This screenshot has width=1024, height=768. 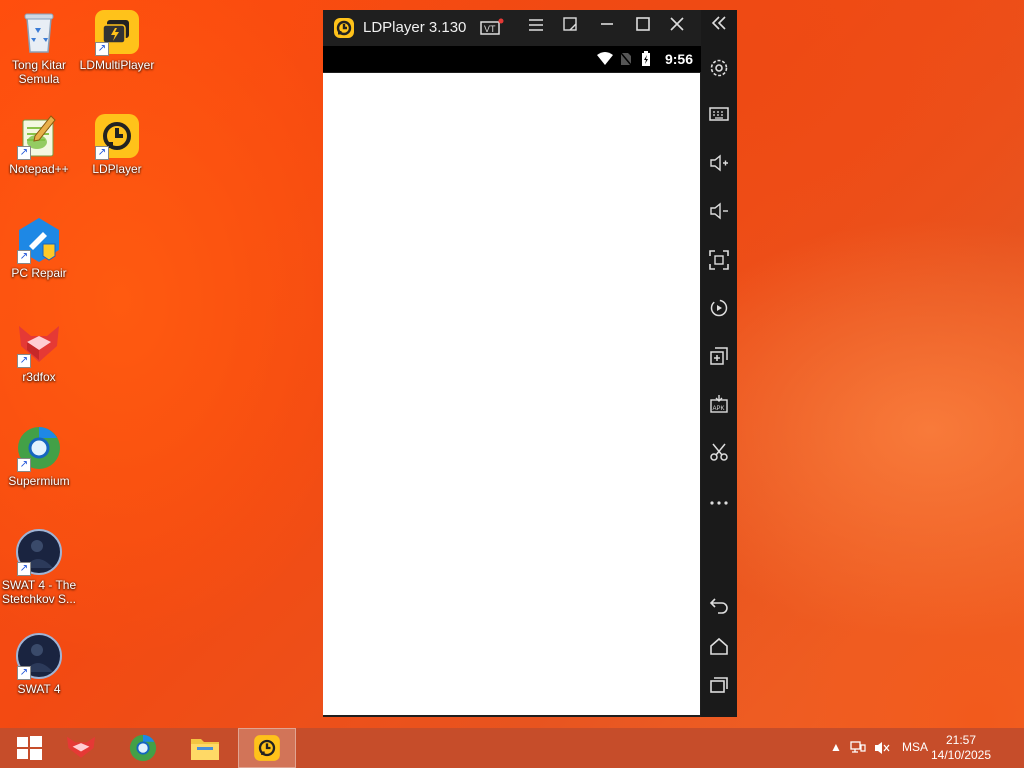 I want to click on install-apk-icon: APK, so click(x=719, y=406).